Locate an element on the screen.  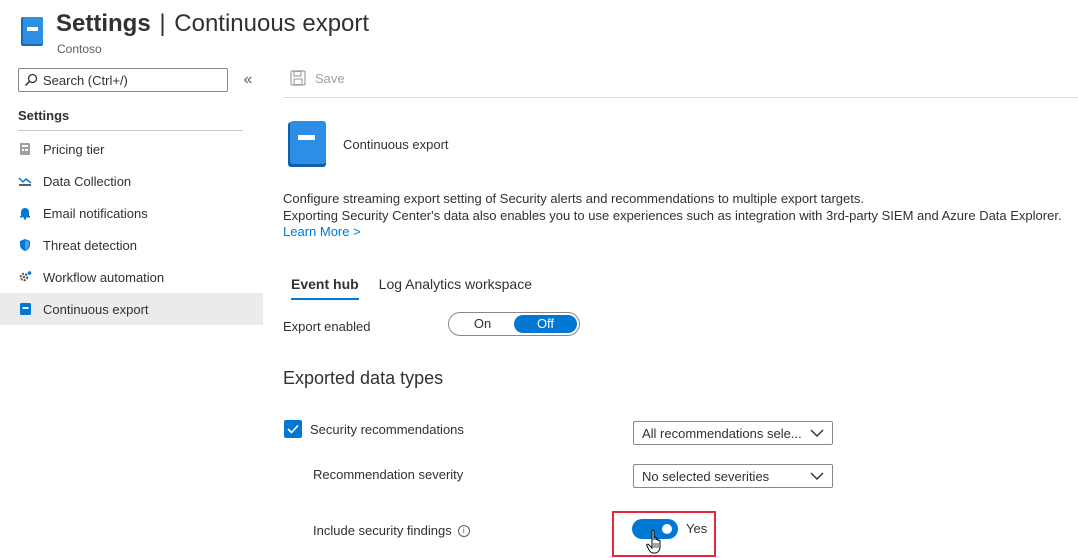
info-icon: i is located at coordinates (463, 530).